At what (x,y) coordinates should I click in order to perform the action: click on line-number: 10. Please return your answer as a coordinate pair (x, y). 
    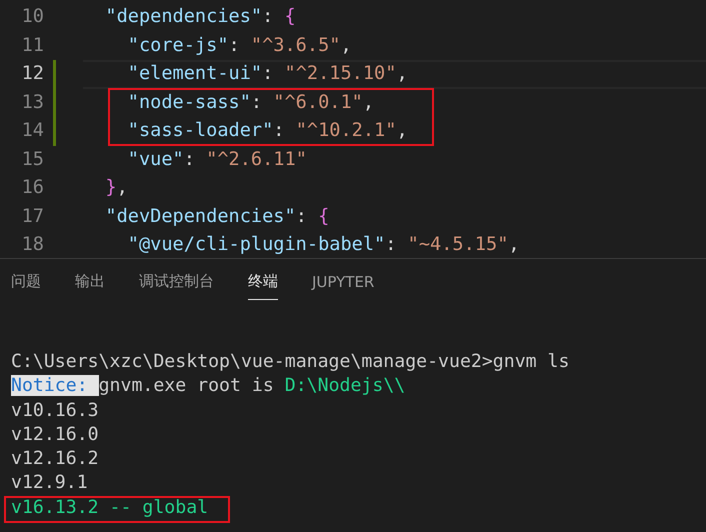
    Looking at the image, I should click on (32, 17).